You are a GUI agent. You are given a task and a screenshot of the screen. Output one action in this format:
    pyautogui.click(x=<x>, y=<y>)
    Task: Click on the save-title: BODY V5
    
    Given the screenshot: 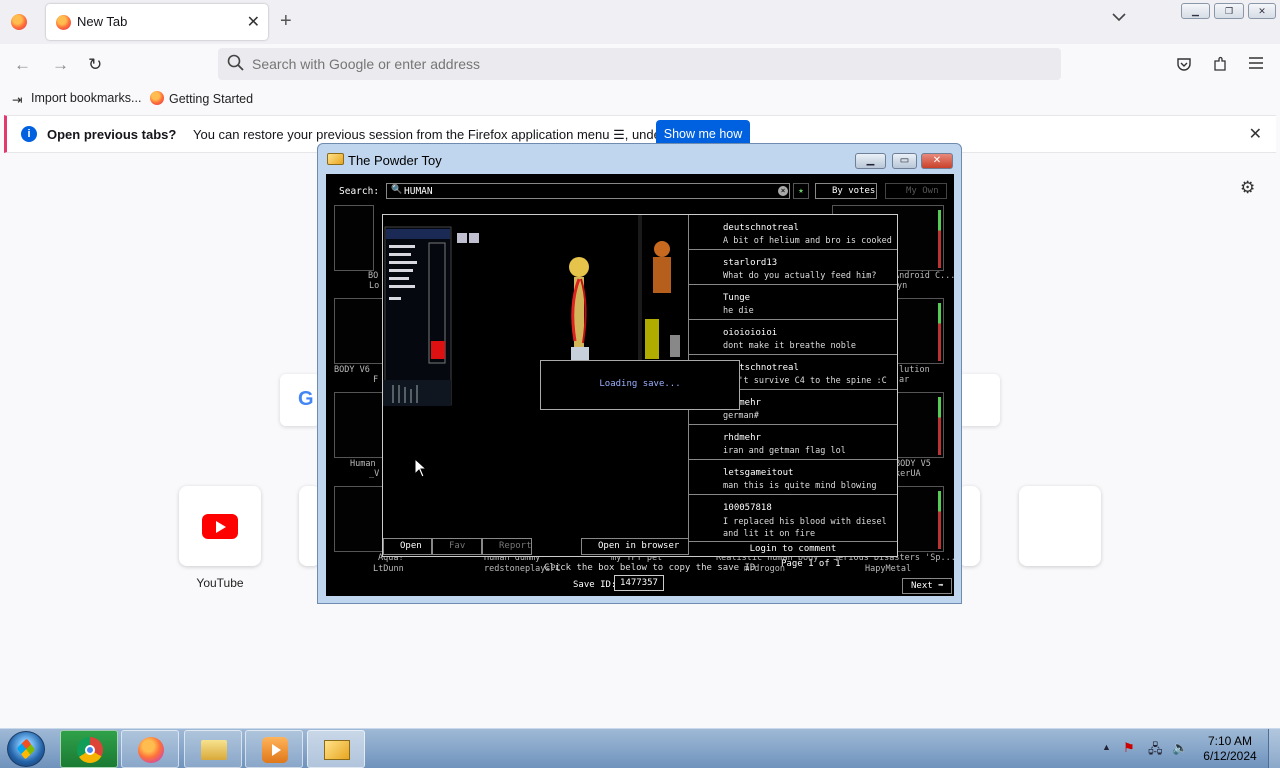 What is the action you would take?
    pyautogui.click(x=913, y=464)
    